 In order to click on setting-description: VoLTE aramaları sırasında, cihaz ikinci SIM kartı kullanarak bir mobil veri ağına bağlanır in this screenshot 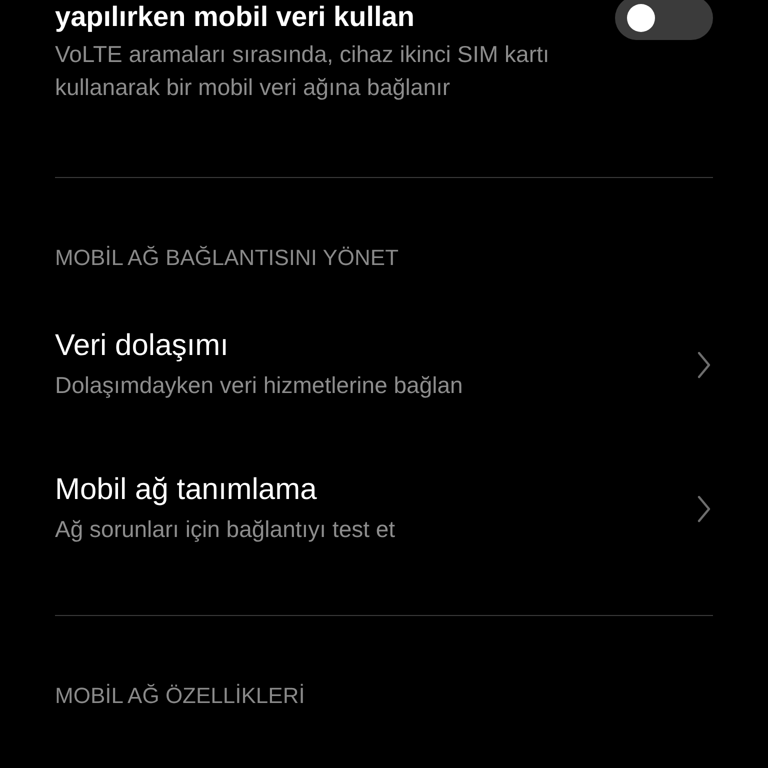, I will do `click(302, 71)`.